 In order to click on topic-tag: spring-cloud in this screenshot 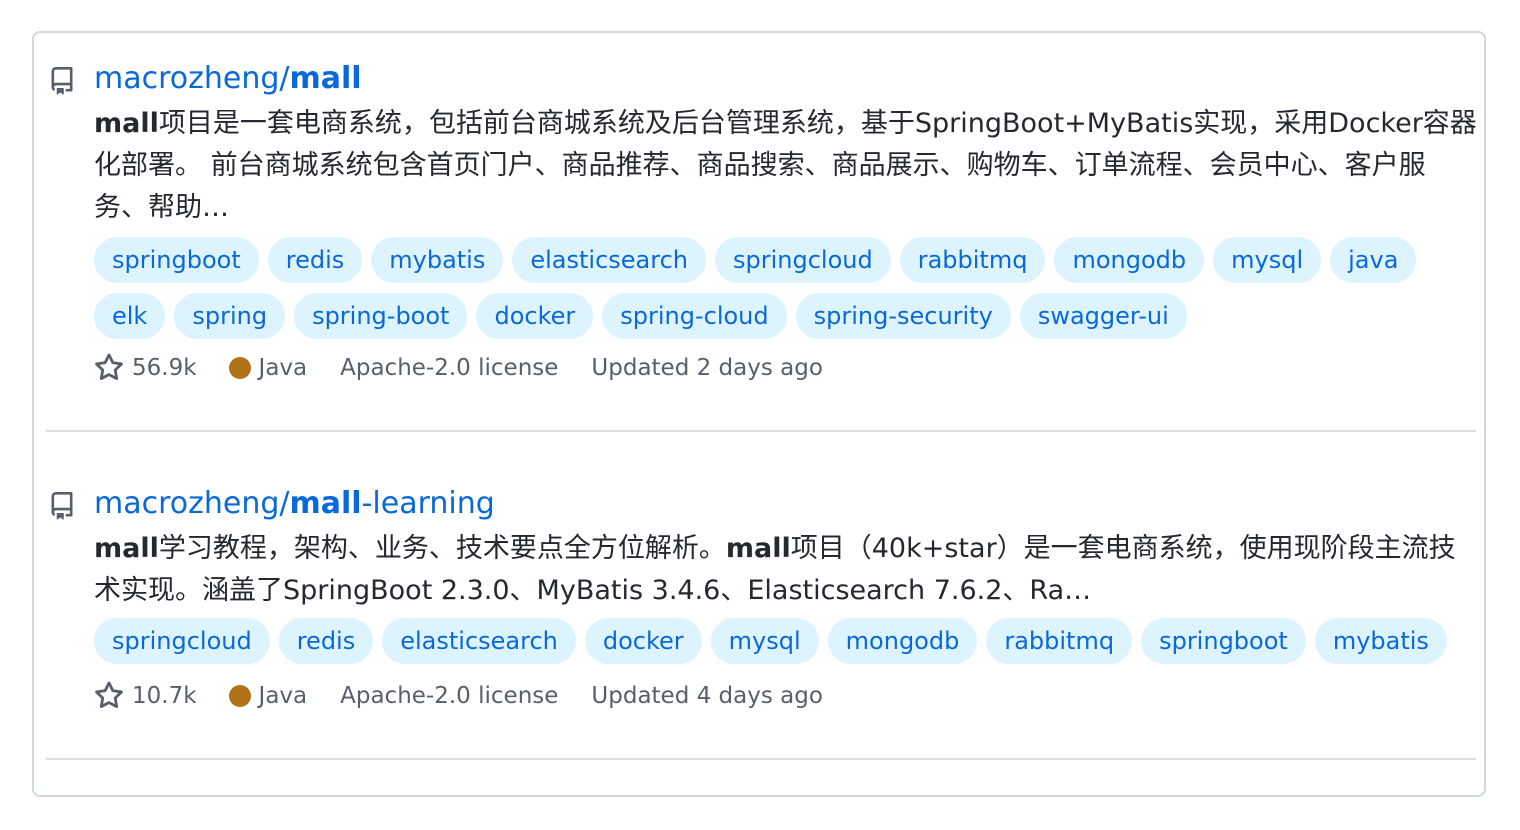, I will do `click(694, 316)`.